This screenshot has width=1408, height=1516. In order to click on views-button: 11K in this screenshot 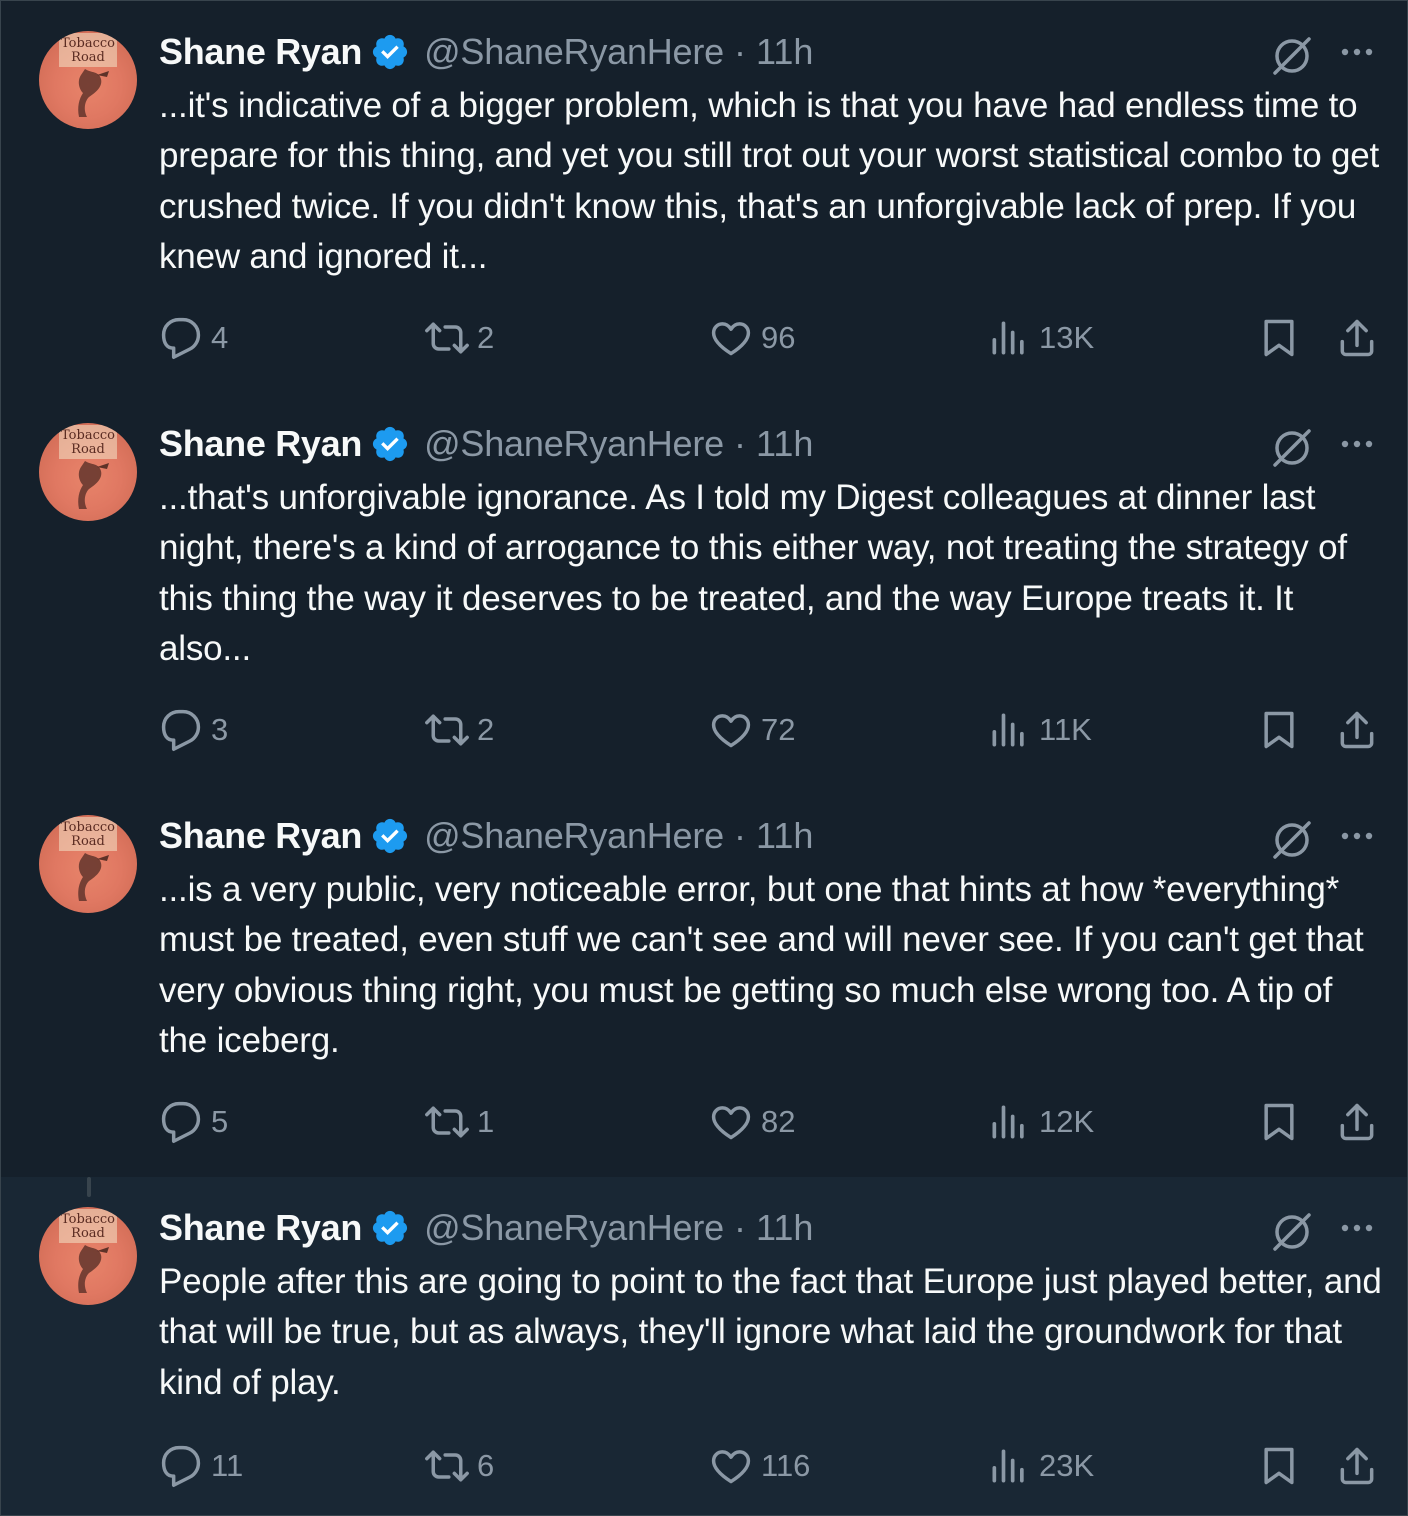, I will do `click(1039, 730)`.